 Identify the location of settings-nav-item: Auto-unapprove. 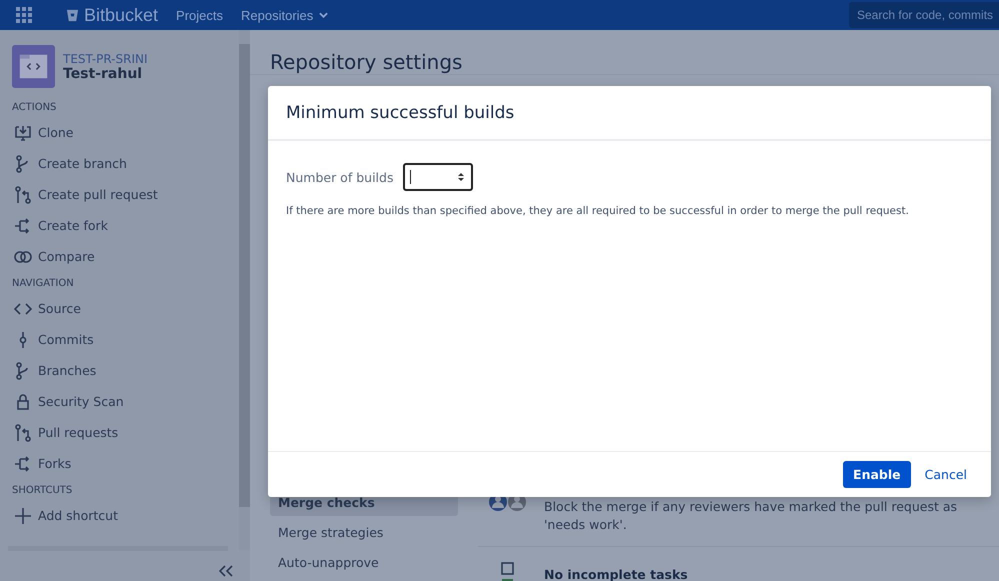
(364, 562).